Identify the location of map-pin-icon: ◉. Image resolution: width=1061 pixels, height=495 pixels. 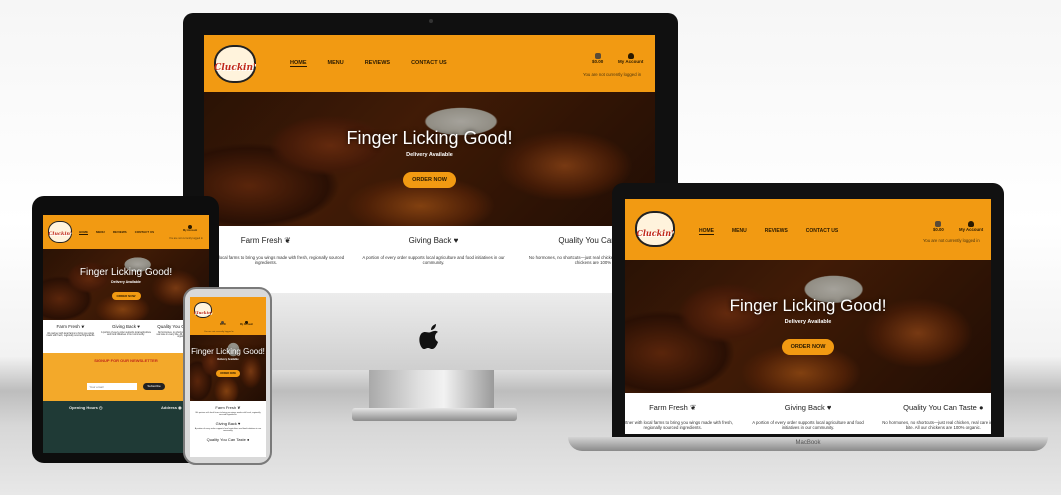
(180, 407).